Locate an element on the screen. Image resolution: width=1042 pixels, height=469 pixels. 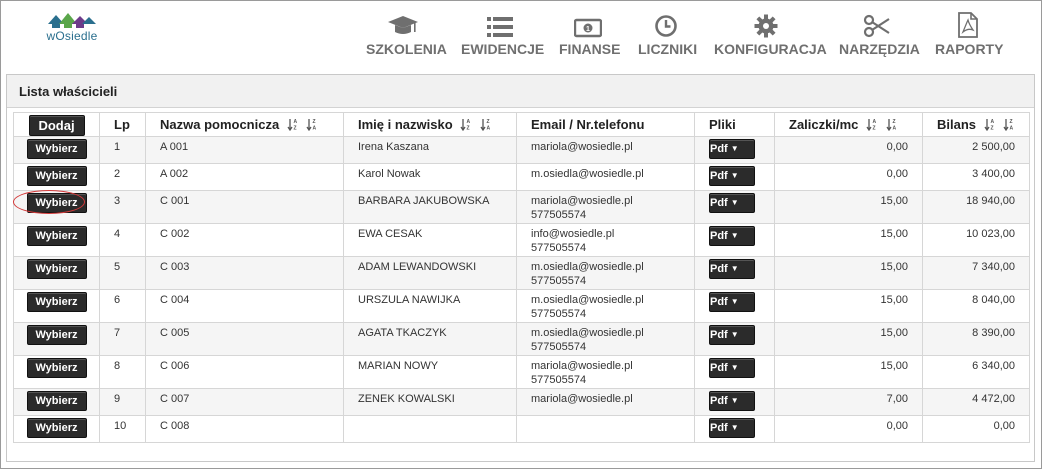
header-bilans: Bilans AZ ZA is located at coordinates (976, 124).